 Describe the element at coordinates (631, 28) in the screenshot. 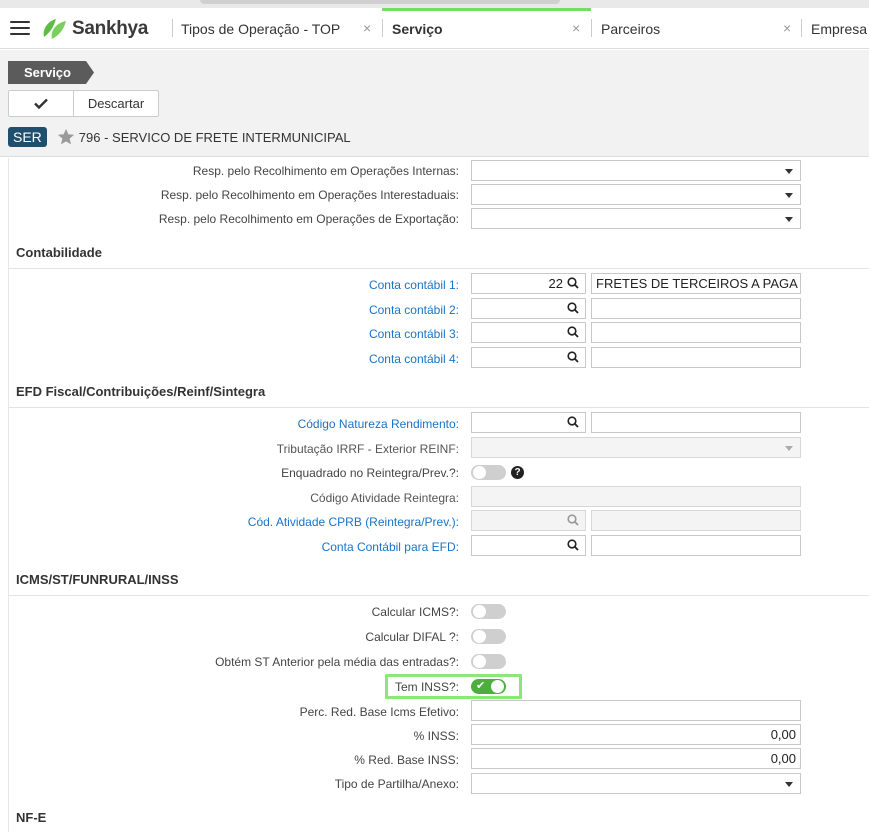

I see `tab-label: Parceiros` at that location.